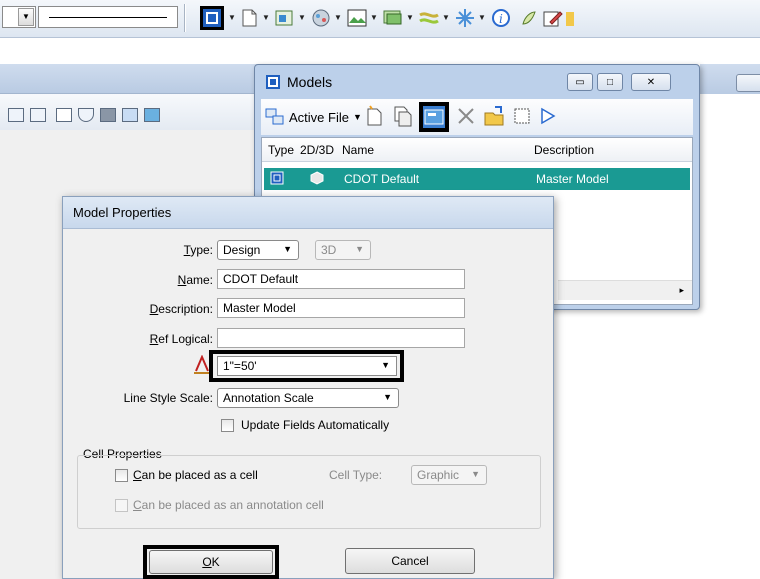  I want to click on display-styles-icon, so click(429, 18).